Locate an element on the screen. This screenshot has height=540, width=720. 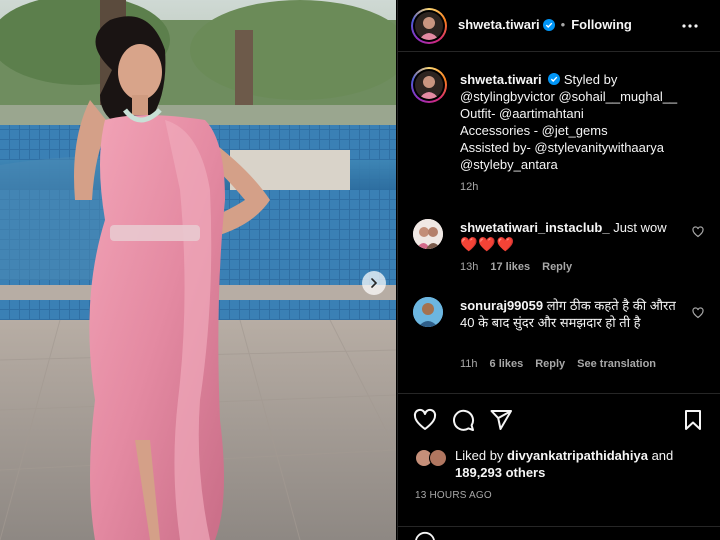
comment-likes: 17 likes is located at coordinates (510, 267).